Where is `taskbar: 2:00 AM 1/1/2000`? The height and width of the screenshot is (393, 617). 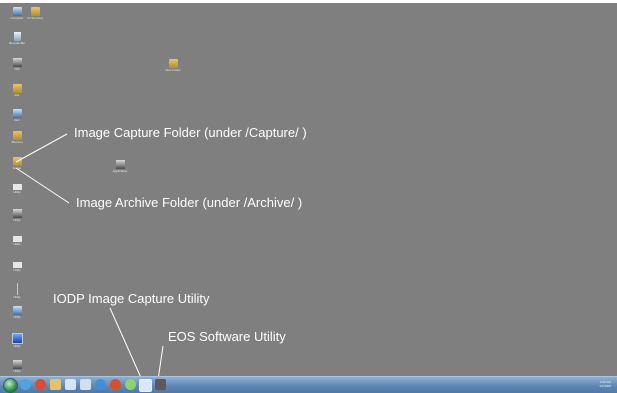 taskbar: 2:00 AM 1/1/2000 is located at coordinates (308, 384).